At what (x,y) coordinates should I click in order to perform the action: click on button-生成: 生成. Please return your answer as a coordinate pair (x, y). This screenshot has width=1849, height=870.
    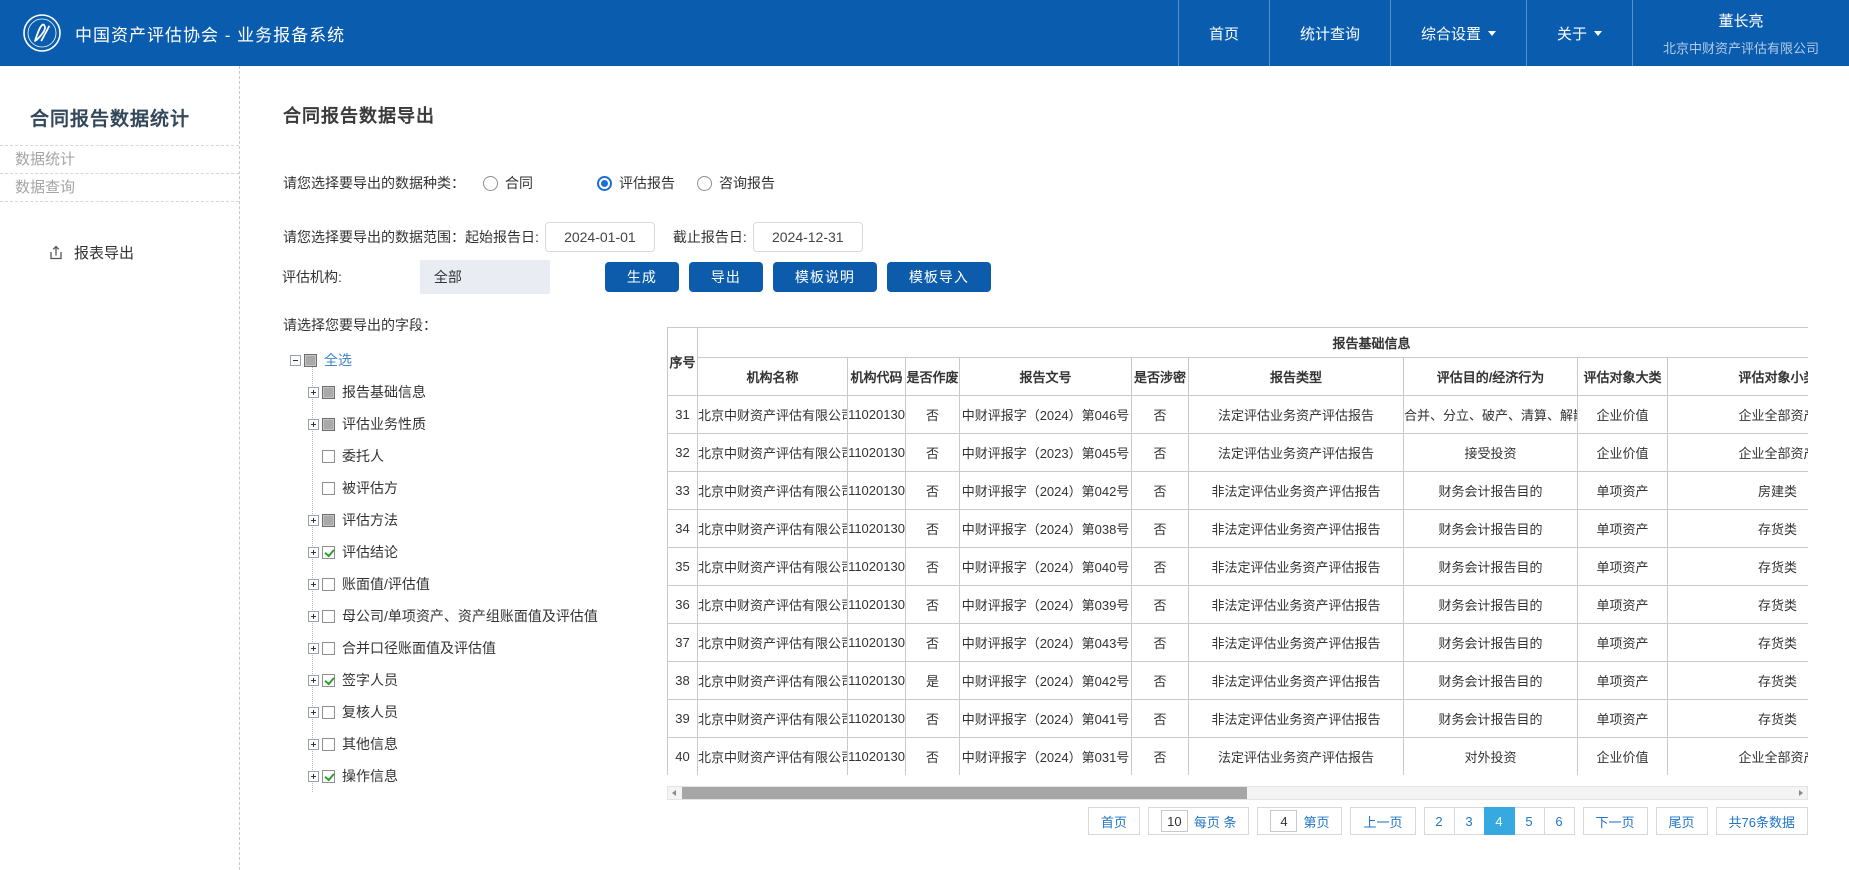
    Looking at the image, I should click on (641, 277).